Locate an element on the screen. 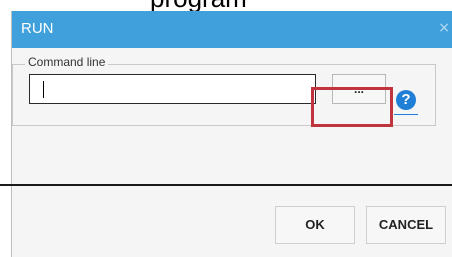  command-line-label: Command line is located at coordinates (67, 62).